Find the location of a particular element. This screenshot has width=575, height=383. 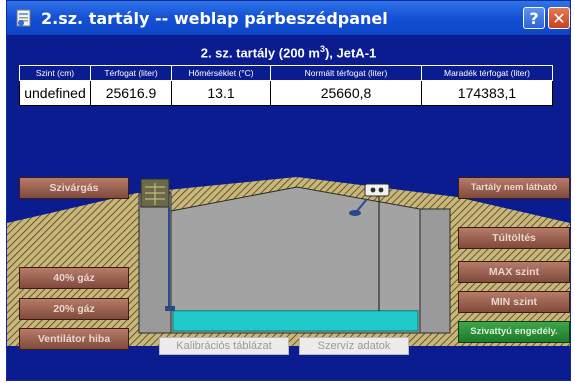

gas-40-button: 40% gáz is located at coordinates (74, 278).